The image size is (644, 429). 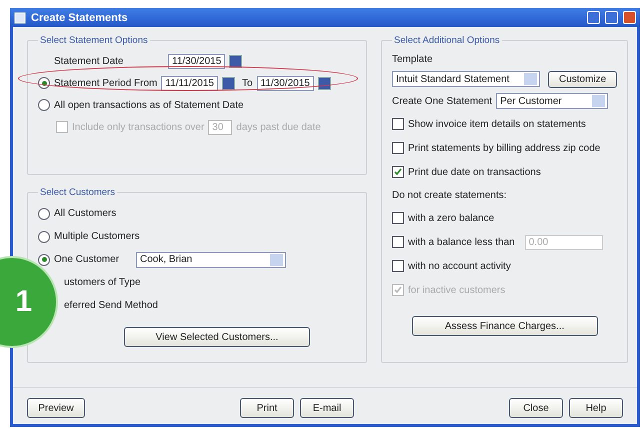 I want to click on footer-button: E-mail, so click(x=327, y=408).